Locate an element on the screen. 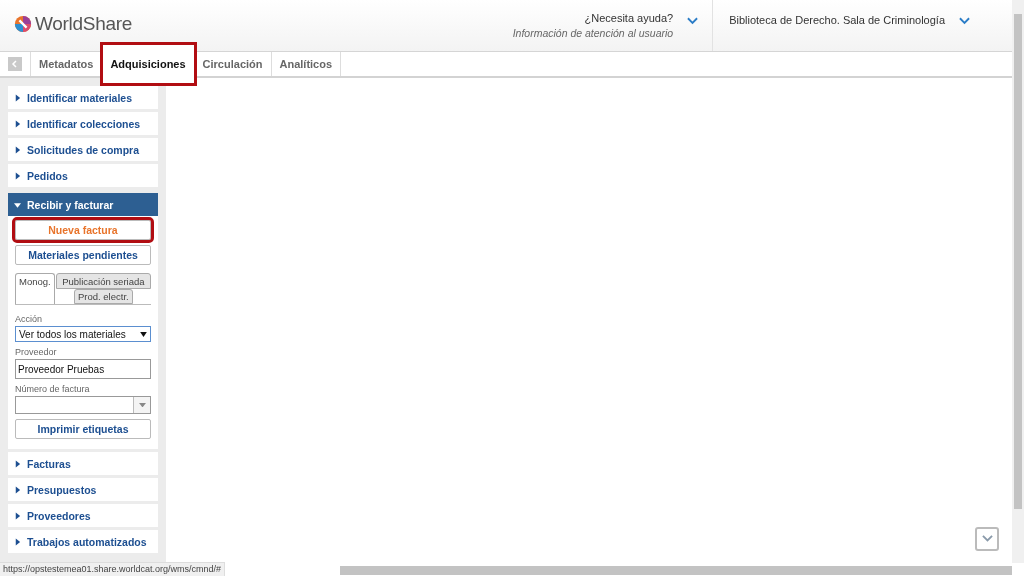  vendor-field: Proveedor Pruebas is located at coordinates (83, 369).